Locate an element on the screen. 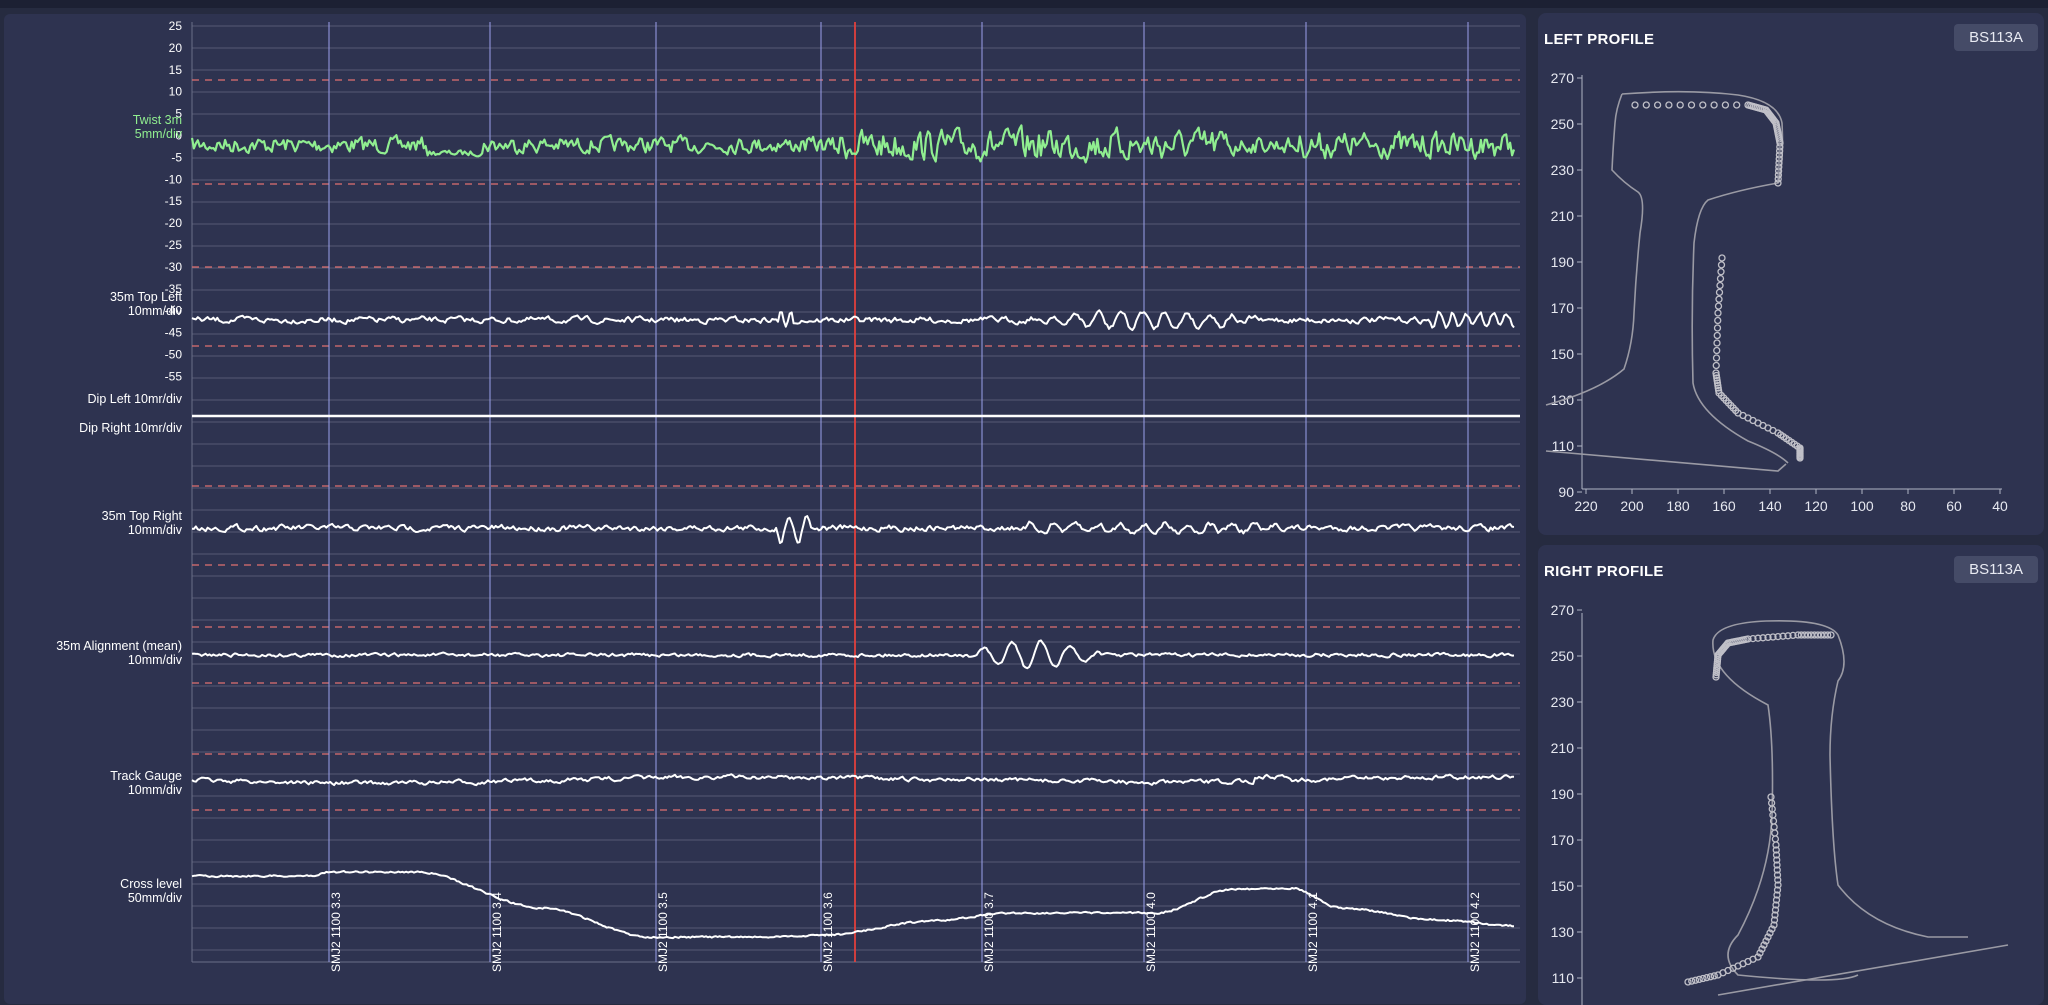 The image size is (2048, 1005). left_profile-y-tick-label: 190 is located at coordinates (1563, 262).